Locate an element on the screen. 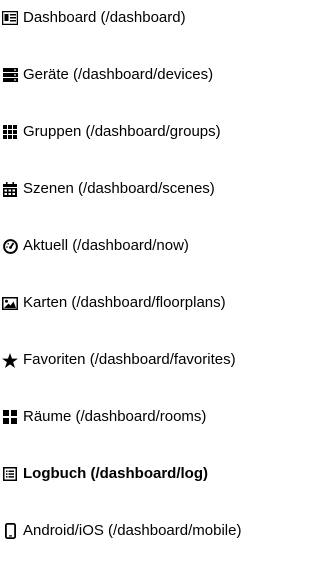 The height and width of the screenshot is (577, 320). nav-item-dashboard: Dashboard (/dashboard) is located at coordinates (147, 18).